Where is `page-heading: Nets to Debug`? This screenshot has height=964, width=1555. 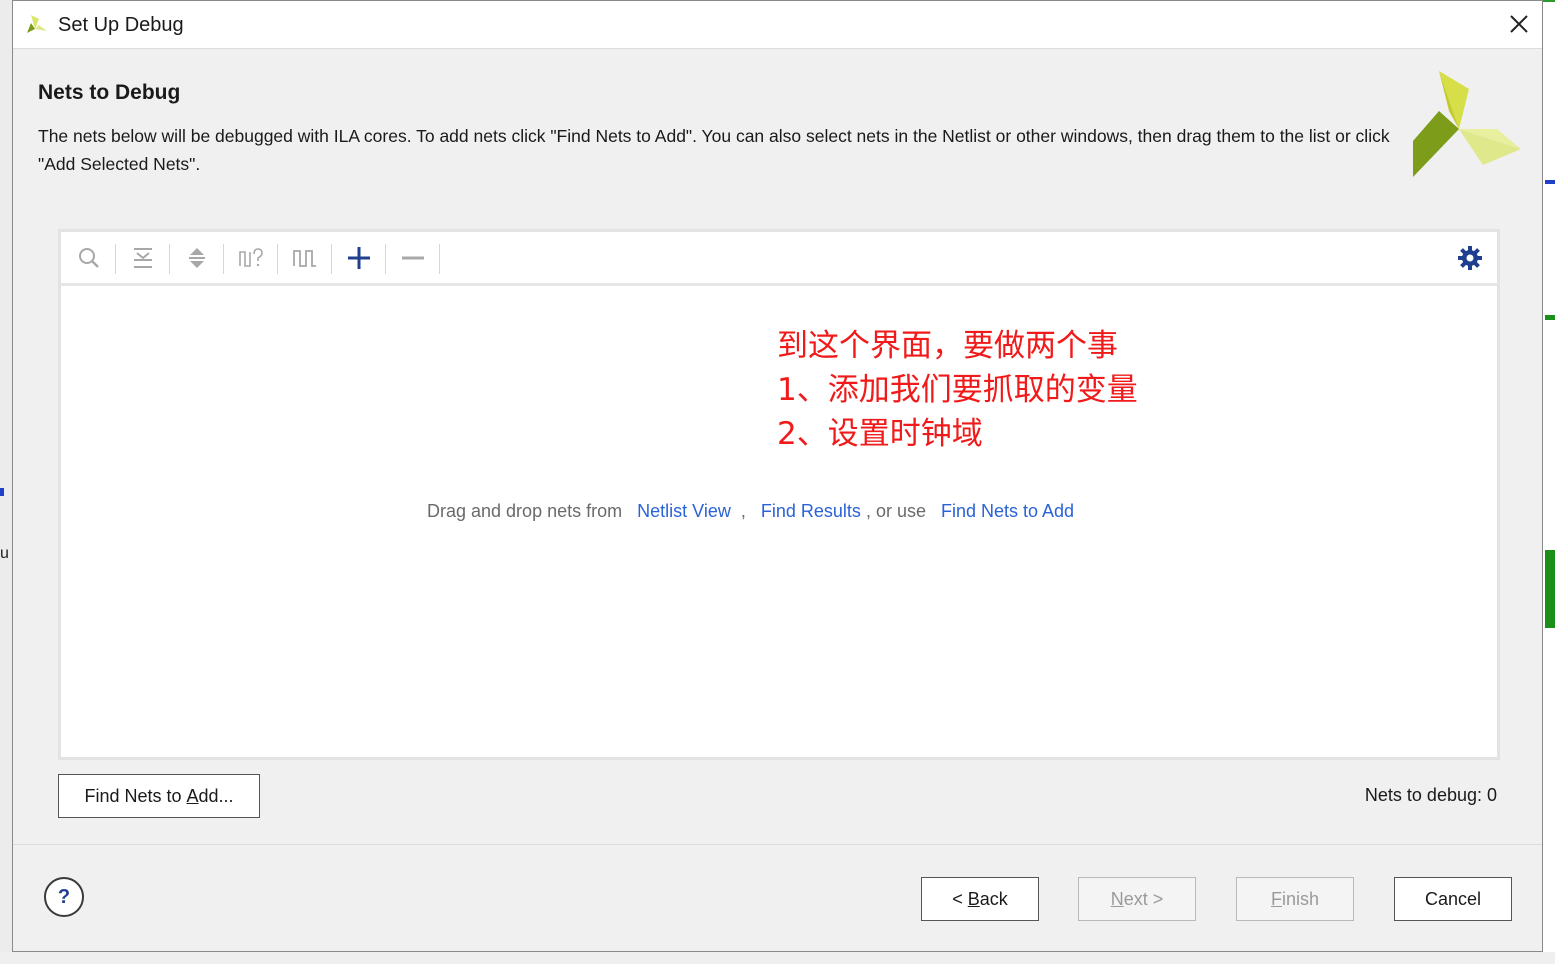
page-heading: Nets to Debug is located at coordinates (109, 92).